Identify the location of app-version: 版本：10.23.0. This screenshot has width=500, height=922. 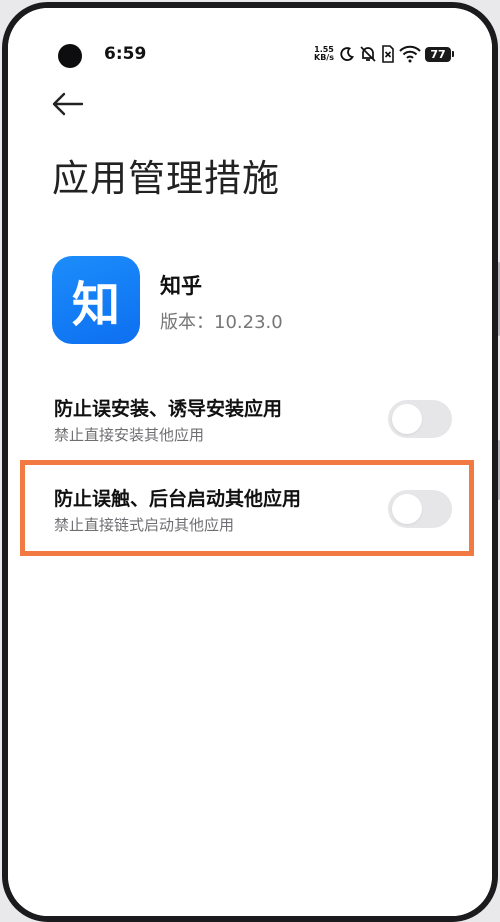
(221, 322).